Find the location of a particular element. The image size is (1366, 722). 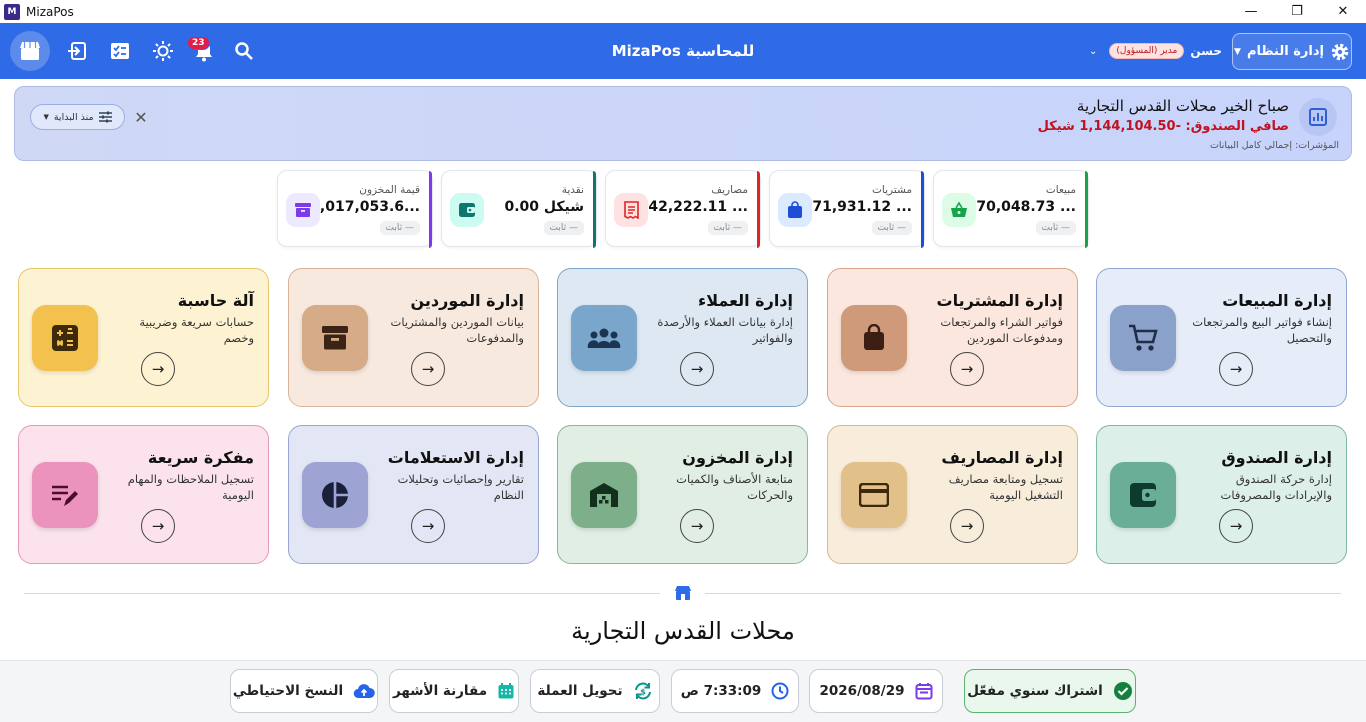

chevron-down-icon: ▼ is located at coordinates (1237, 51).